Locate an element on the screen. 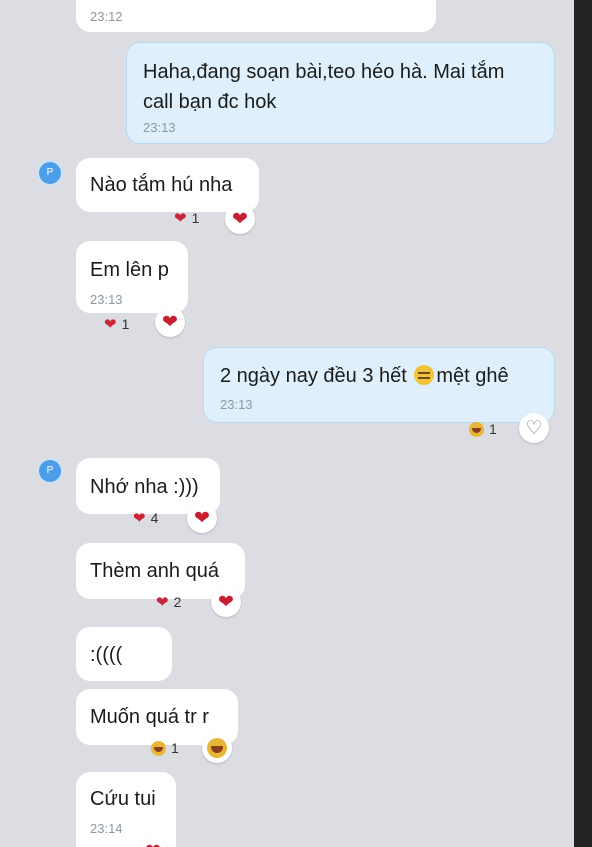 The image size is (592, 847). message-time: 23:14 is located at coordinates (106, 828).